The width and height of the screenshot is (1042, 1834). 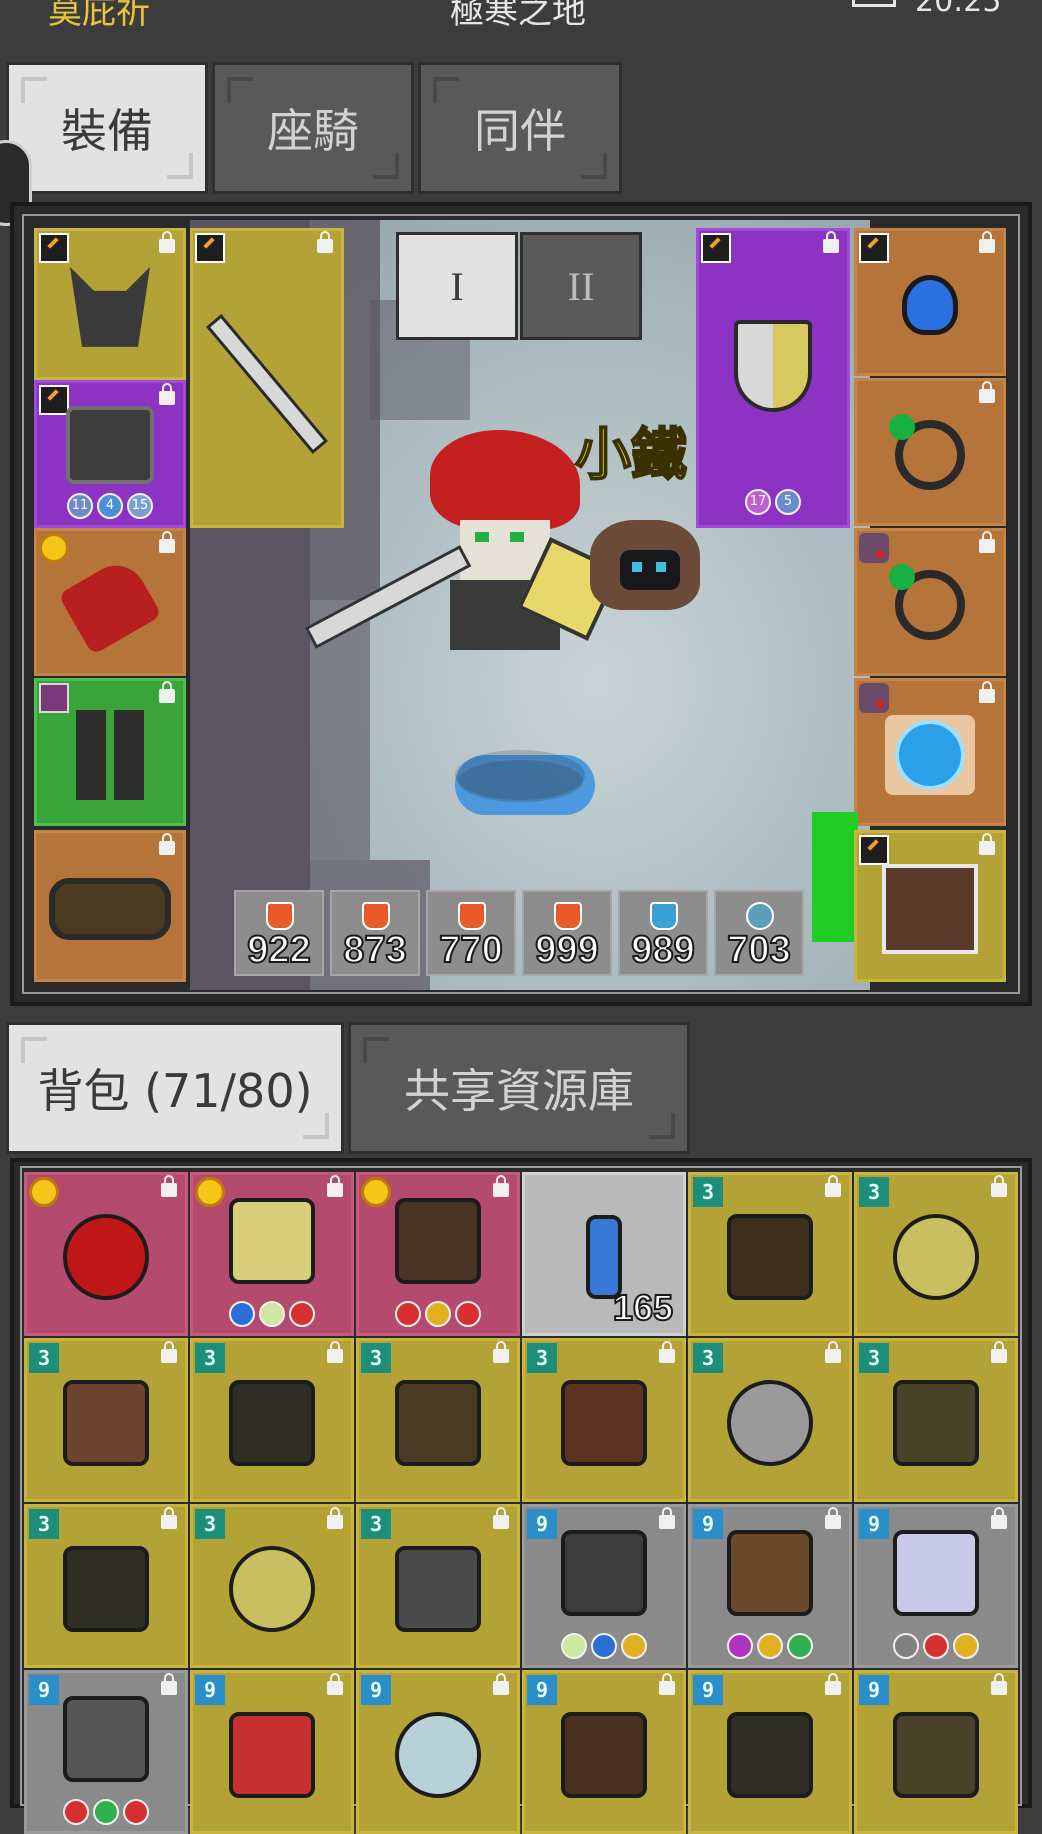 What do you see at coordinates (770, 1755) in the screenshot?
I see `boots-icon` at bounding box center [770, 1755].